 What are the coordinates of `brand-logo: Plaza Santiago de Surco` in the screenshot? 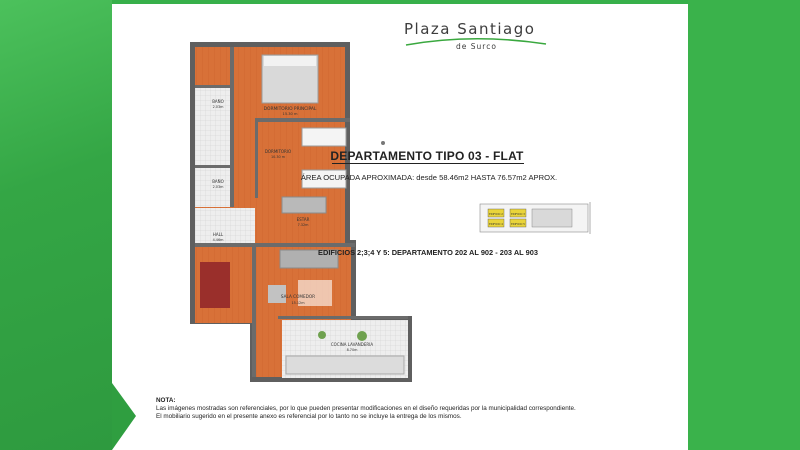 It's located at (473, 40).